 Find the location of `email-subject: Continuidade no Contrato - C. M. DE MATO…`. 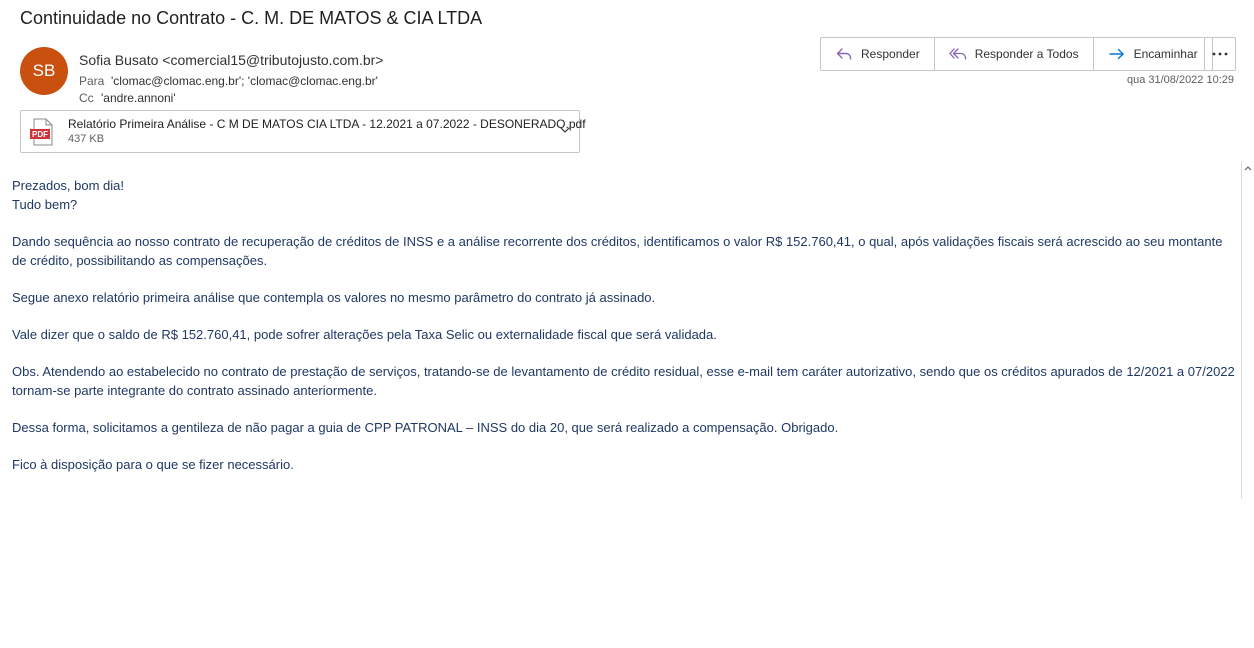

email-subject: Continuidade no Contrato - C. M. DE MATO… is located at coordinates (251, 18).